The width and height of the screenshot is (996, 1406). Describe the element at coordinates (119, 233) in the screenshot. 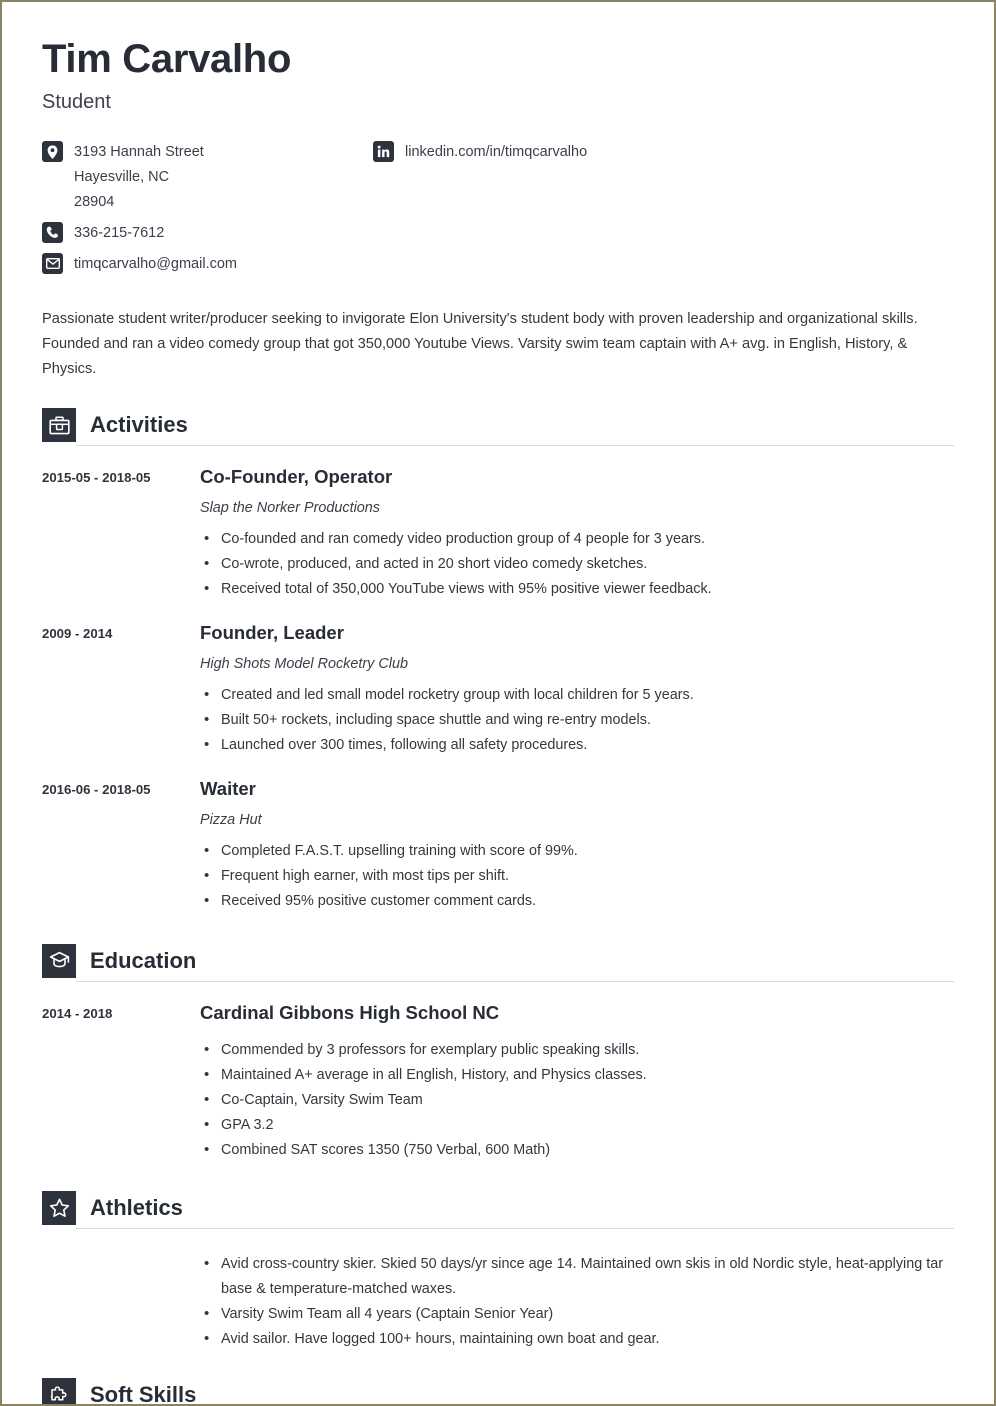

I see `phone-text: 336-215-7612` at that location.